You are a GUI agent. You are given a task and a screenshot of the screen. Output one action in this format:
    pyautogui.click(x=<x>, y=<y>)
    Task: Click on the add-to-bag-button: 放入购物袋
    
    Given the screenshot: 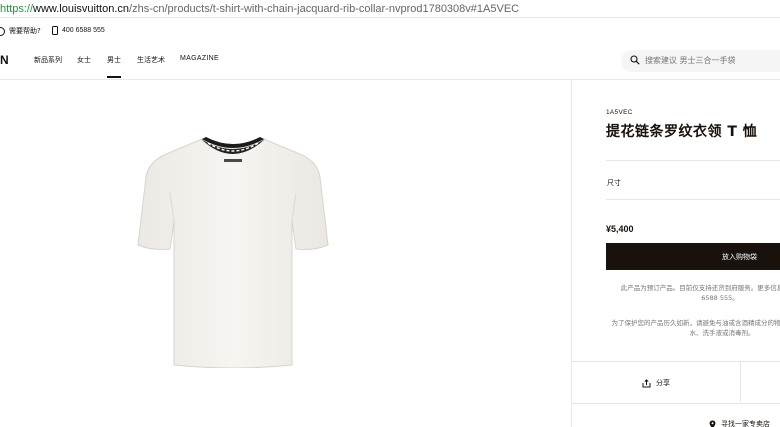 What is the action you would take?
    pyautogui.click(x=693, y=256)
    